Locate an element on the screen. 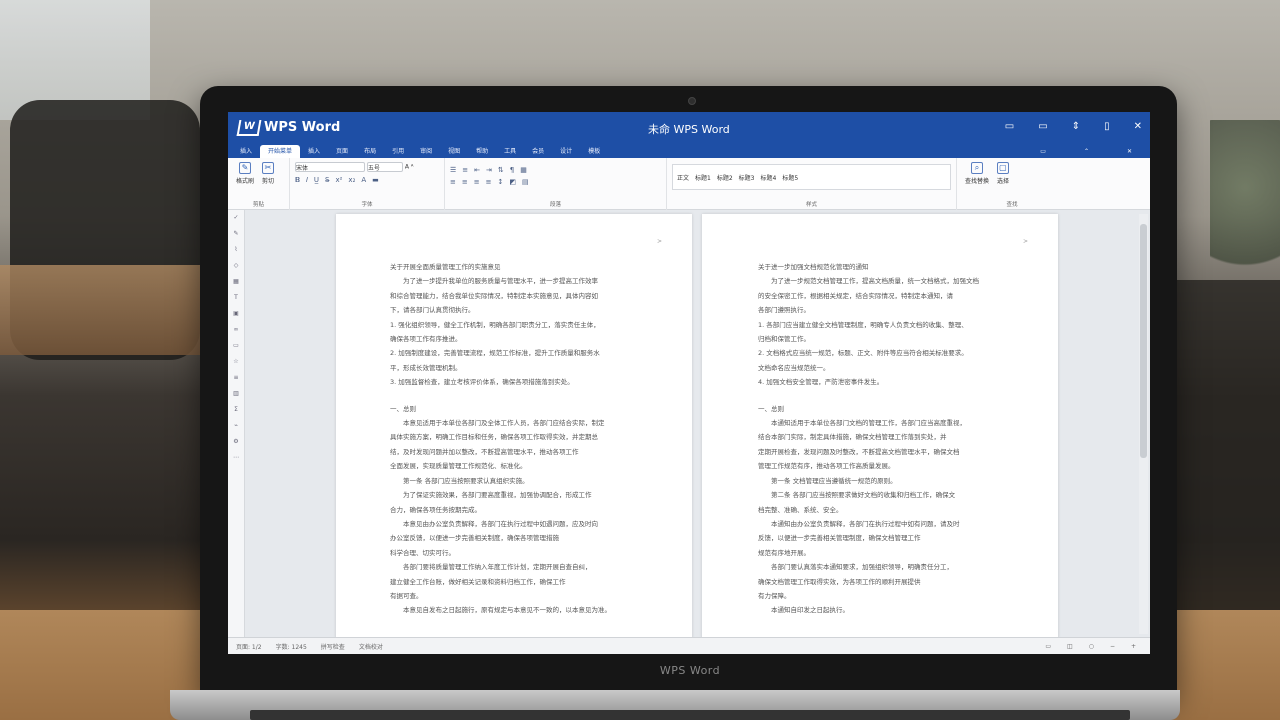 The height and width of the screenshot is (720, 1280). bold-icon: 𝐁 is located at coordinates (297, 180).